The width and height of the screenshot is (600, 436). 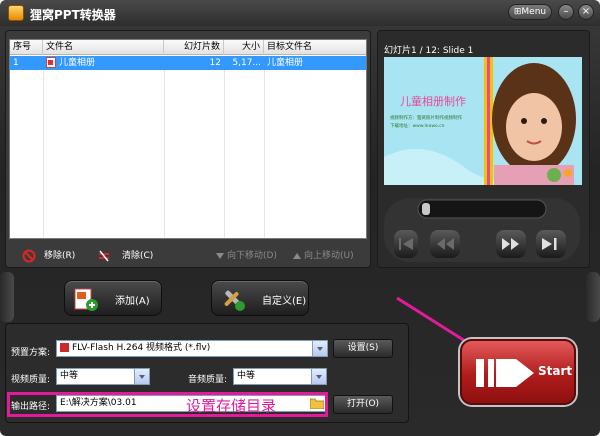 What do you see at coordinates (59, 256) in the screenshot?
I see `remove-button: 移除(R)` at bounding box center [59, 256].